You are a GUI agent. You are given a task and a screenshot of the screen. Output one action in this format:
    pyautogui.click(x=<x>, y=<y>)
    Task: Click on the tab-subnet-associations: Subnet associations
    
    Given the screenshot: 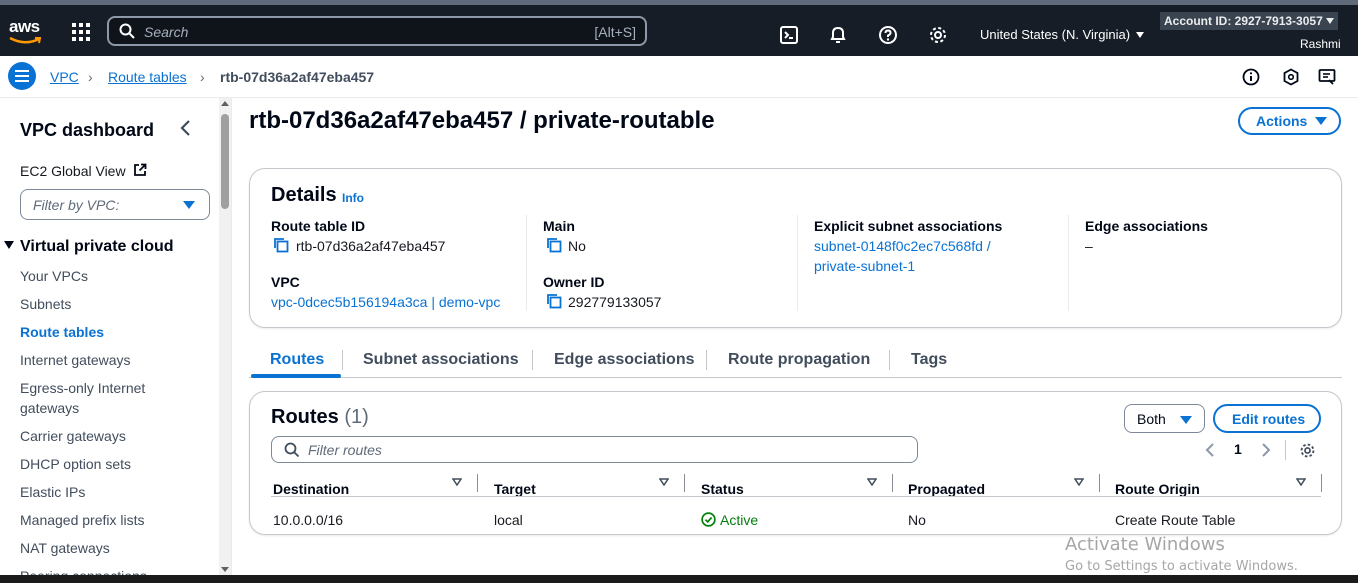 What is the action you would take?
    pyautogui.click(x=441, y=360)
    